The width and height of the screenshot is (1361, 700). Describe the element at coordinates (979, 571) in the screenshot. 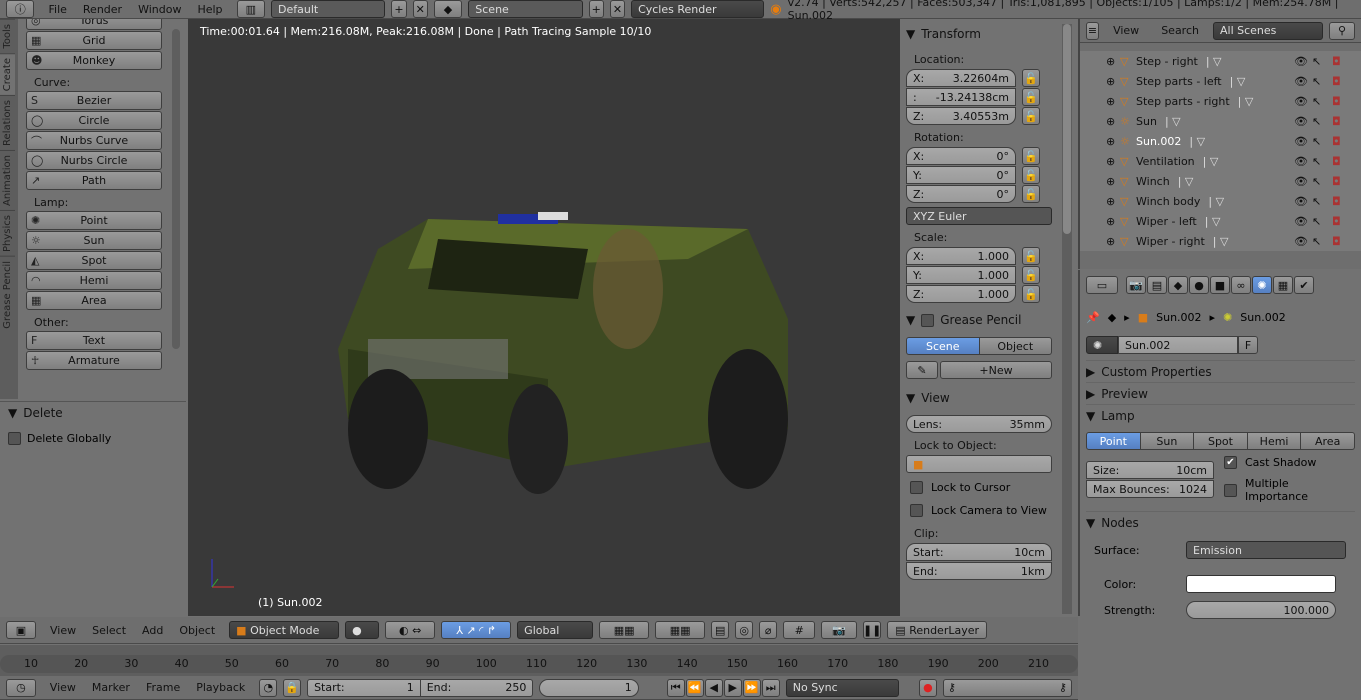

I see `clip-end-field: End: 1km` at that location.